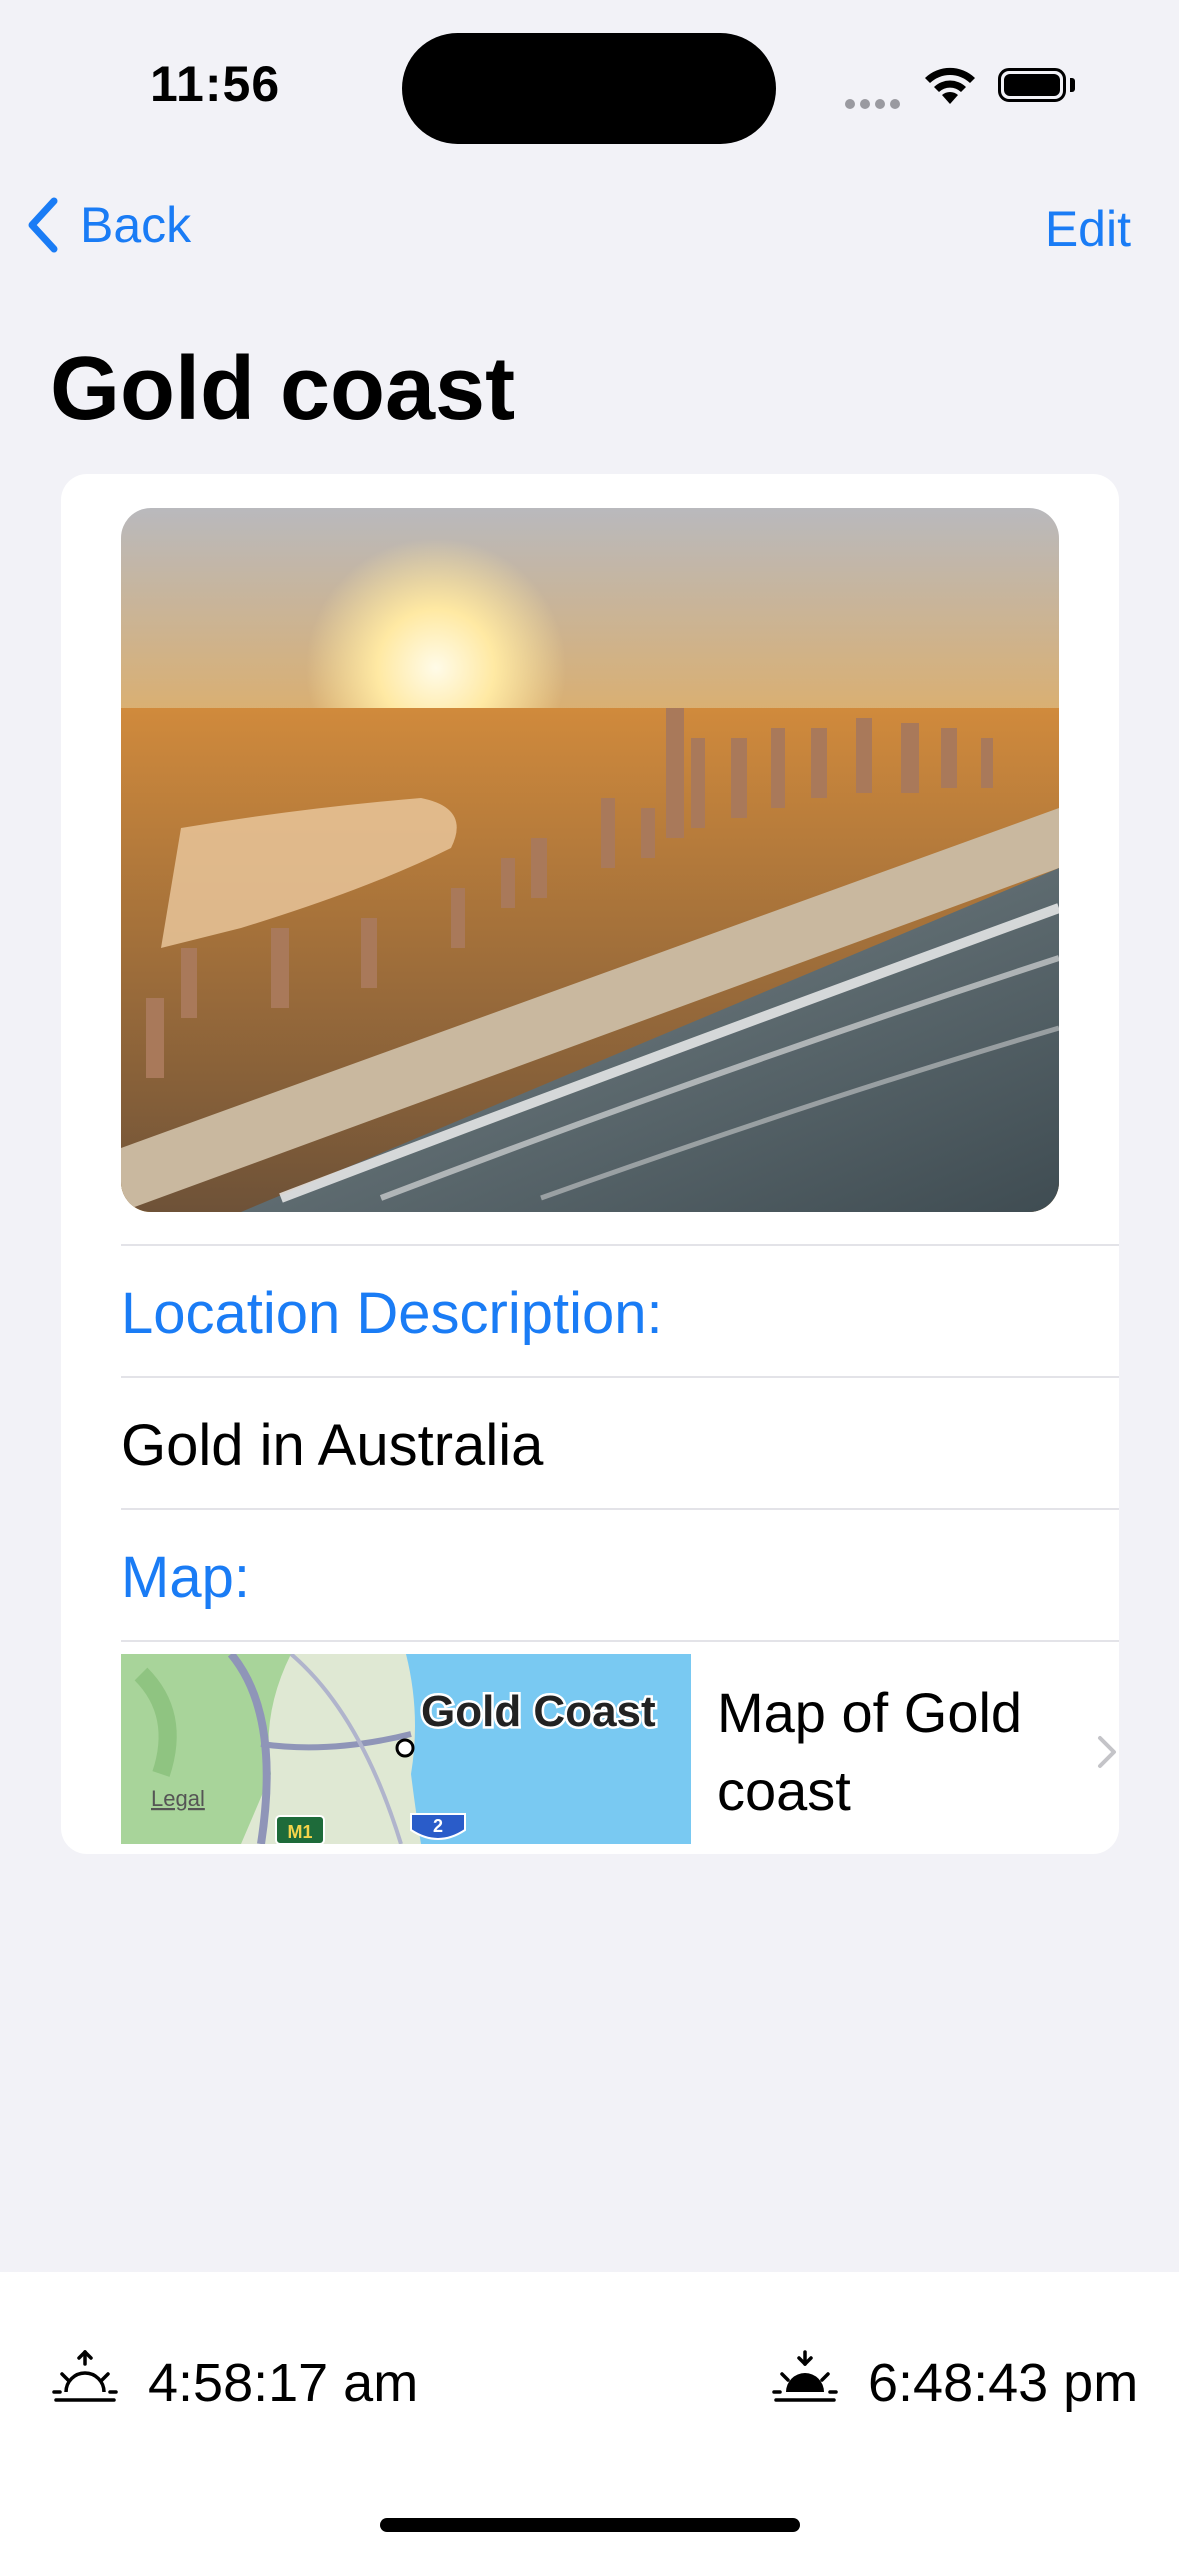 This screenshot has width=1179, height=2556. What do you see at coordinates (406, 1749) in the screenshot?
I see `map-thumbnail: M1 2 Legal Gold Coast` at bounding box center [406, 1749].